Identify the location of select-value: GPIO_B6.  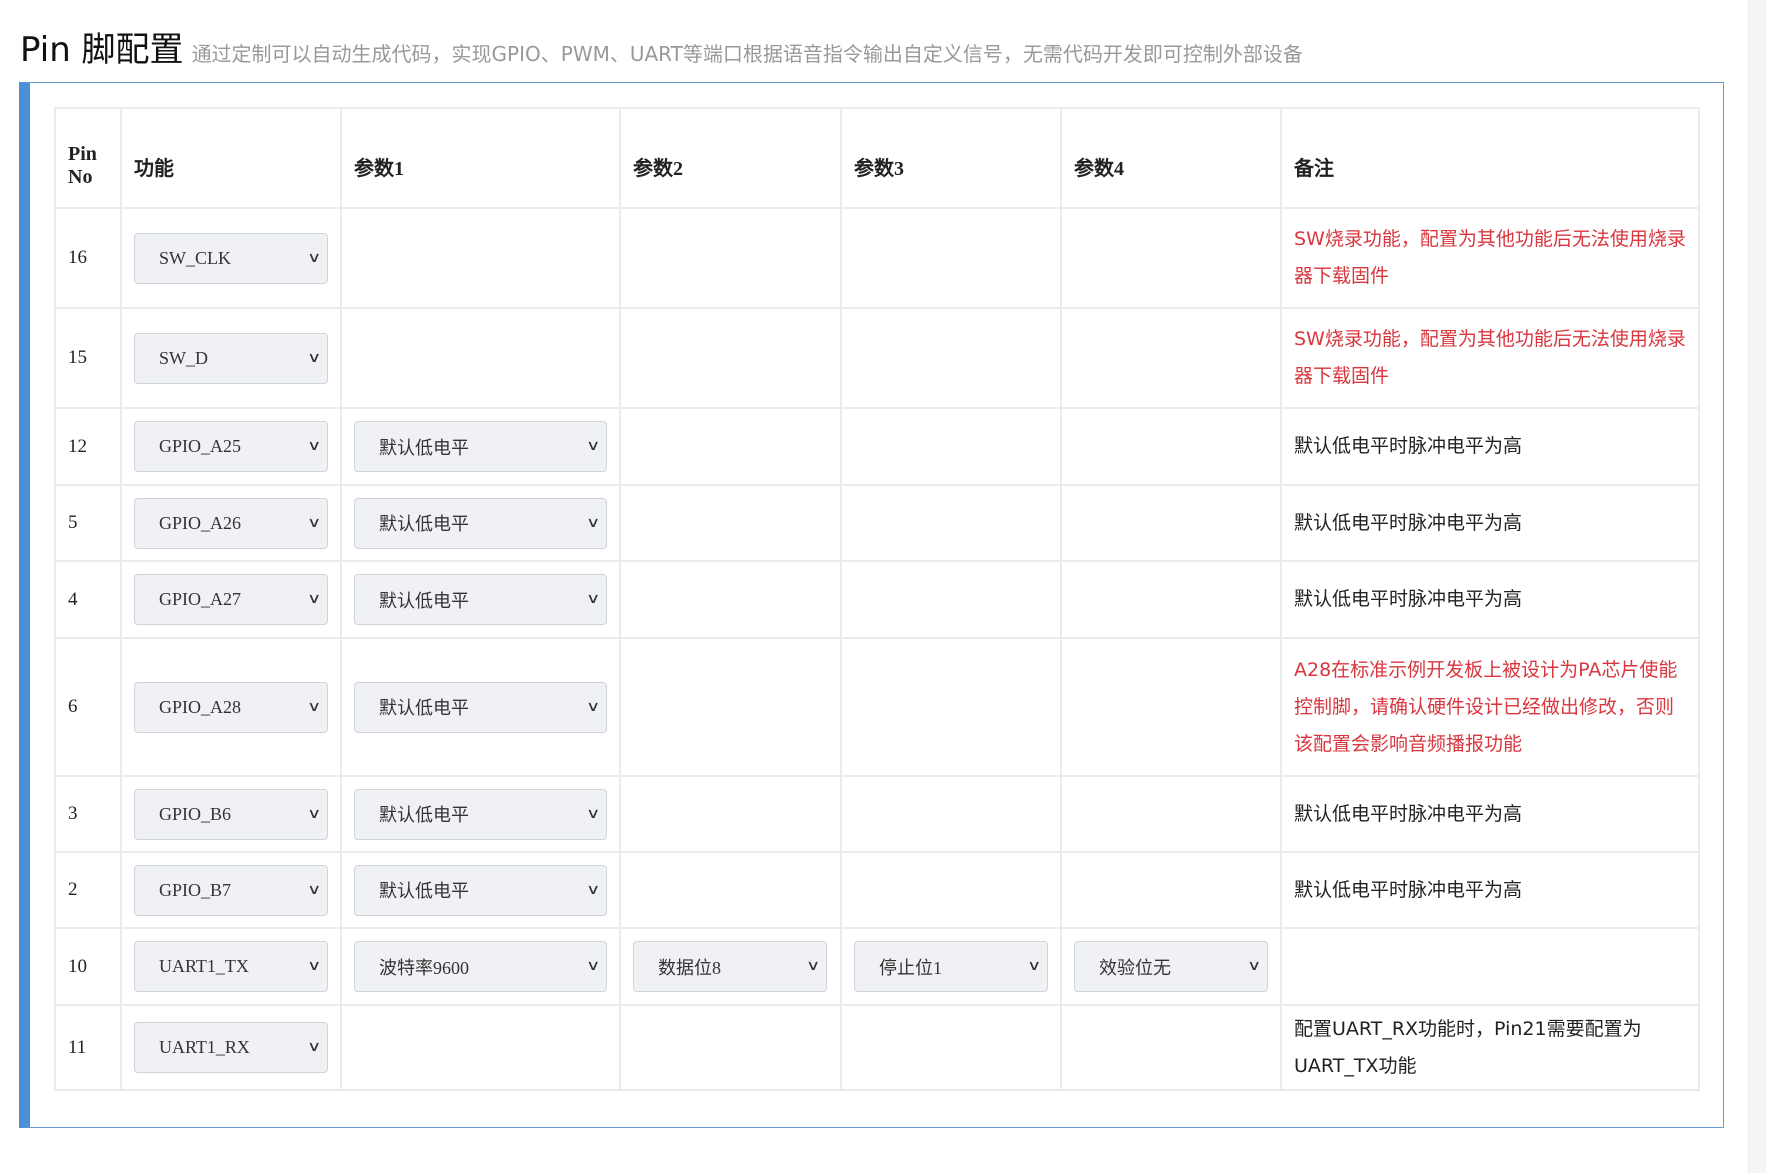
(195, 813).